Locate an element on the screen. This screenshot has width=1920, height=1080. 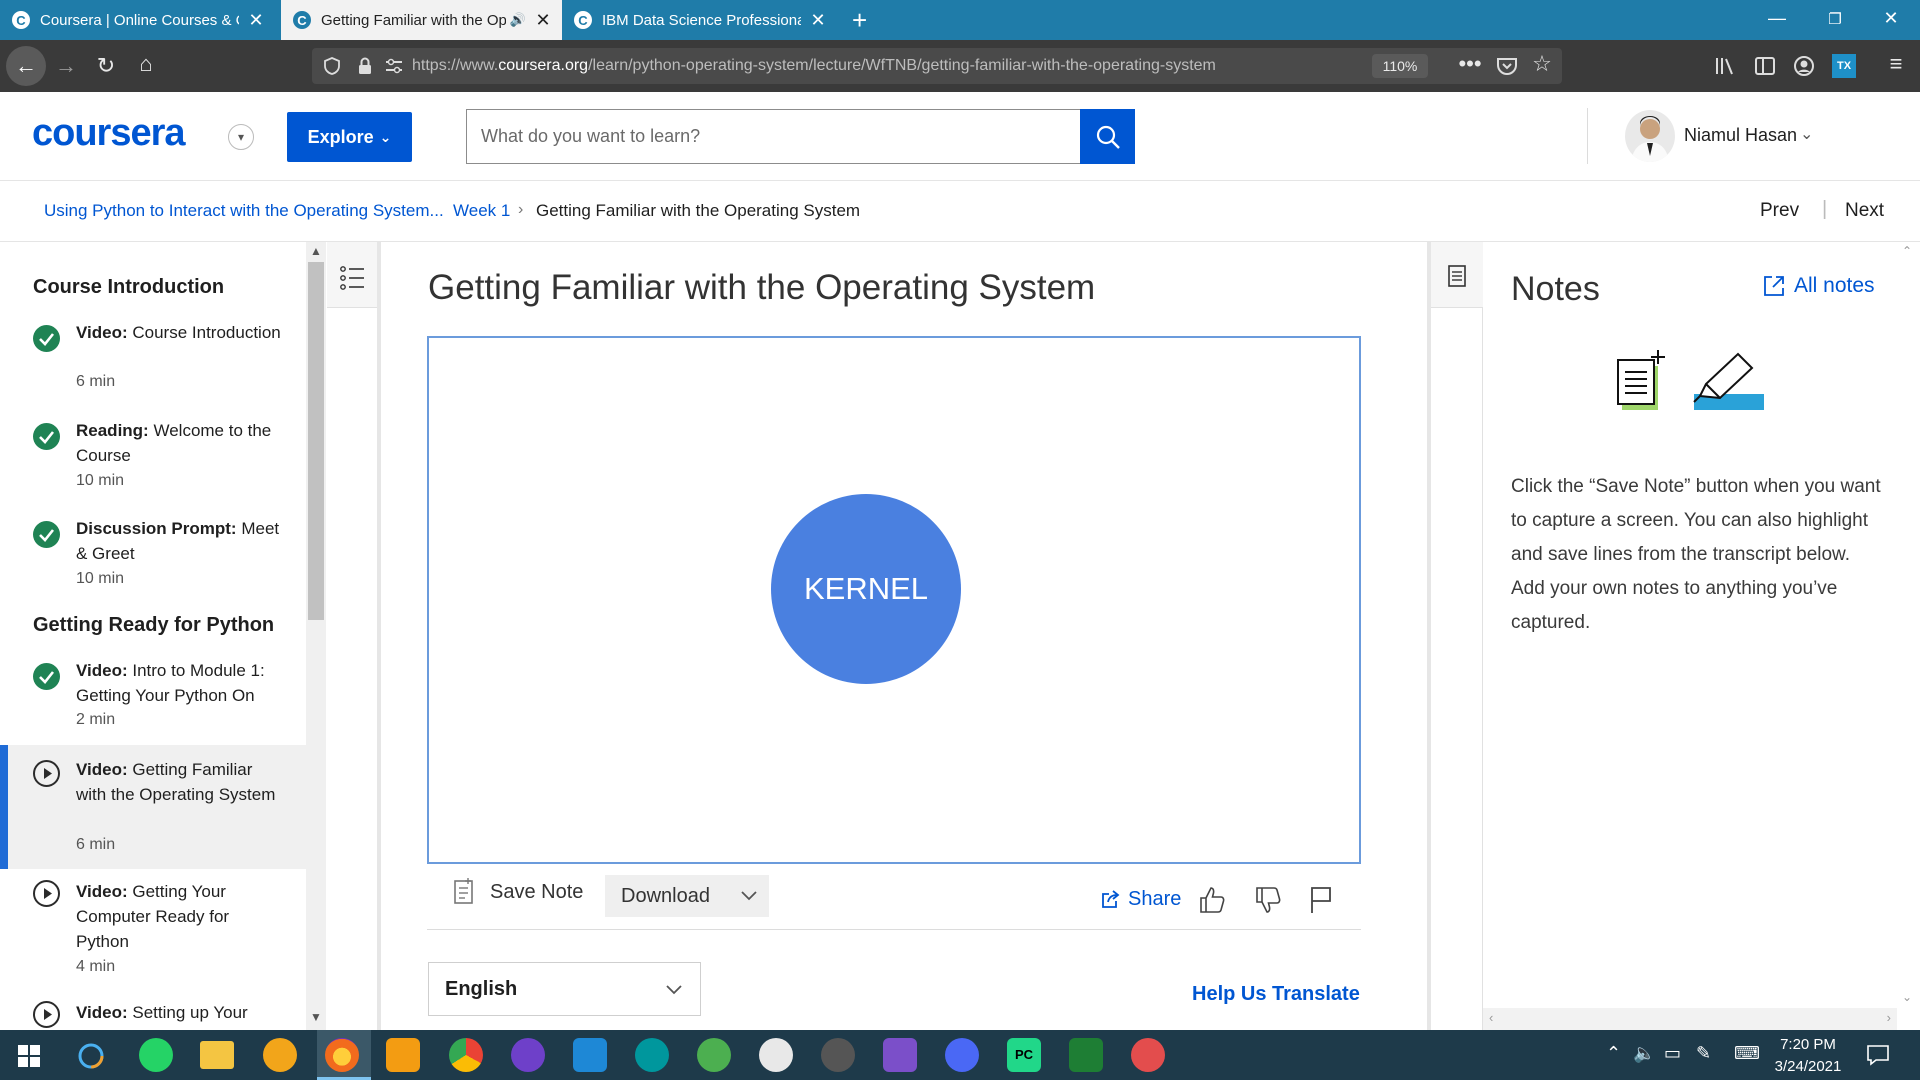
pocket-icon is located at coordinates (1507, 66).